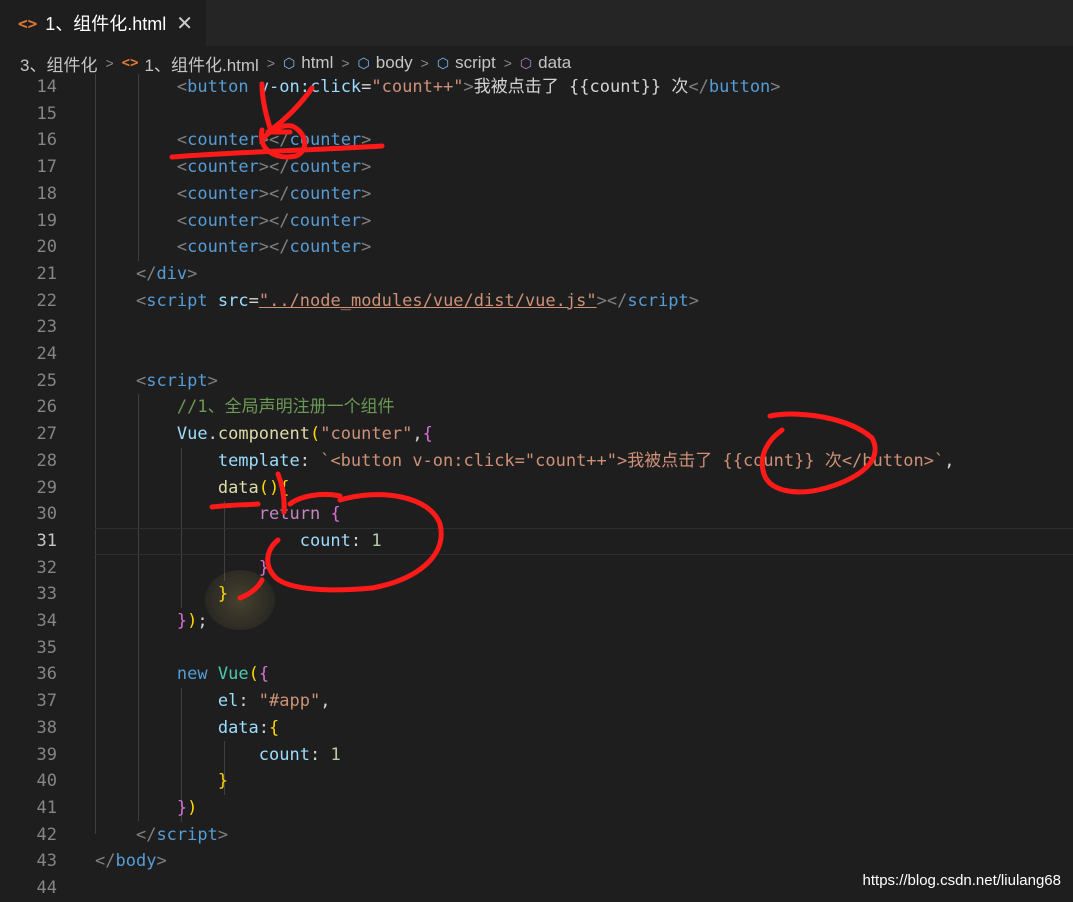 The height and width of the screenshot is (902, 1073). What do you see at coordinates (46, 647) in the screenshot?
I see `code-line: 35` at bounding box center [46, 647].